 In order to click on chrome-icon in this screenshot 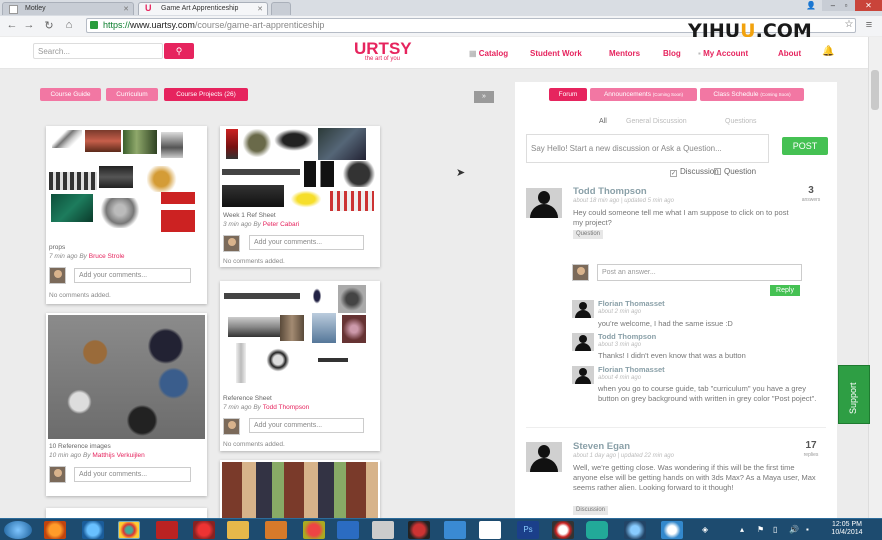, I will do `click(129, 530)`.